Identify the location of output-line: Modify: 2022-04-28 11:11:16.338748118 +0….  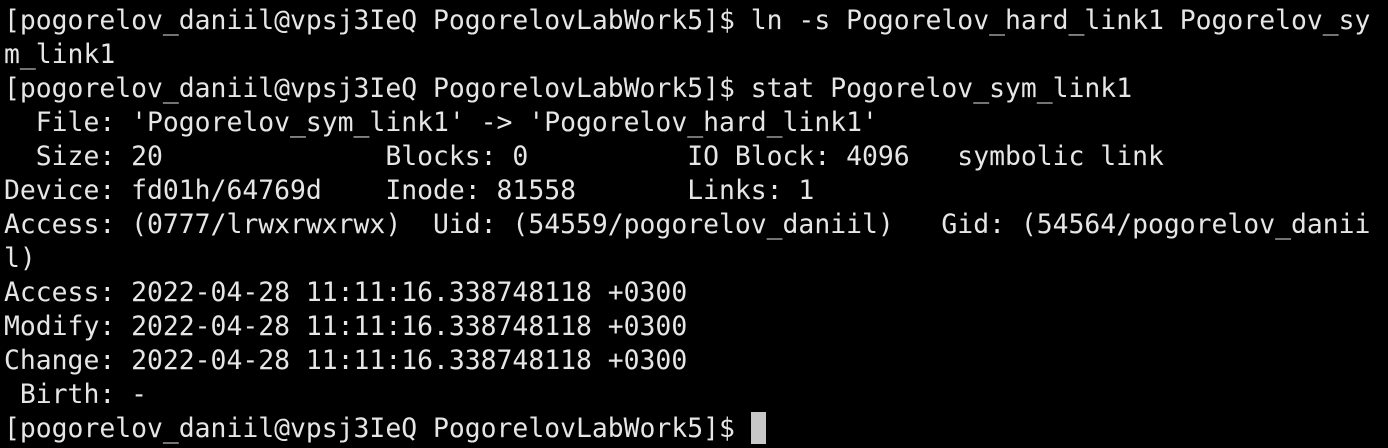
(346, 326).